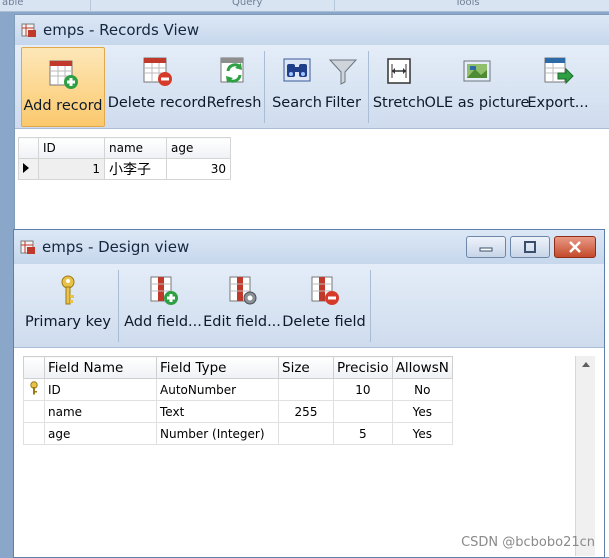 Image resolution: width=609 pixels, height=558 pixels. What do you see at coordinates (135, 148) in the screenshot?
I see `column-header-name: name` at bounding box center [135, 148].